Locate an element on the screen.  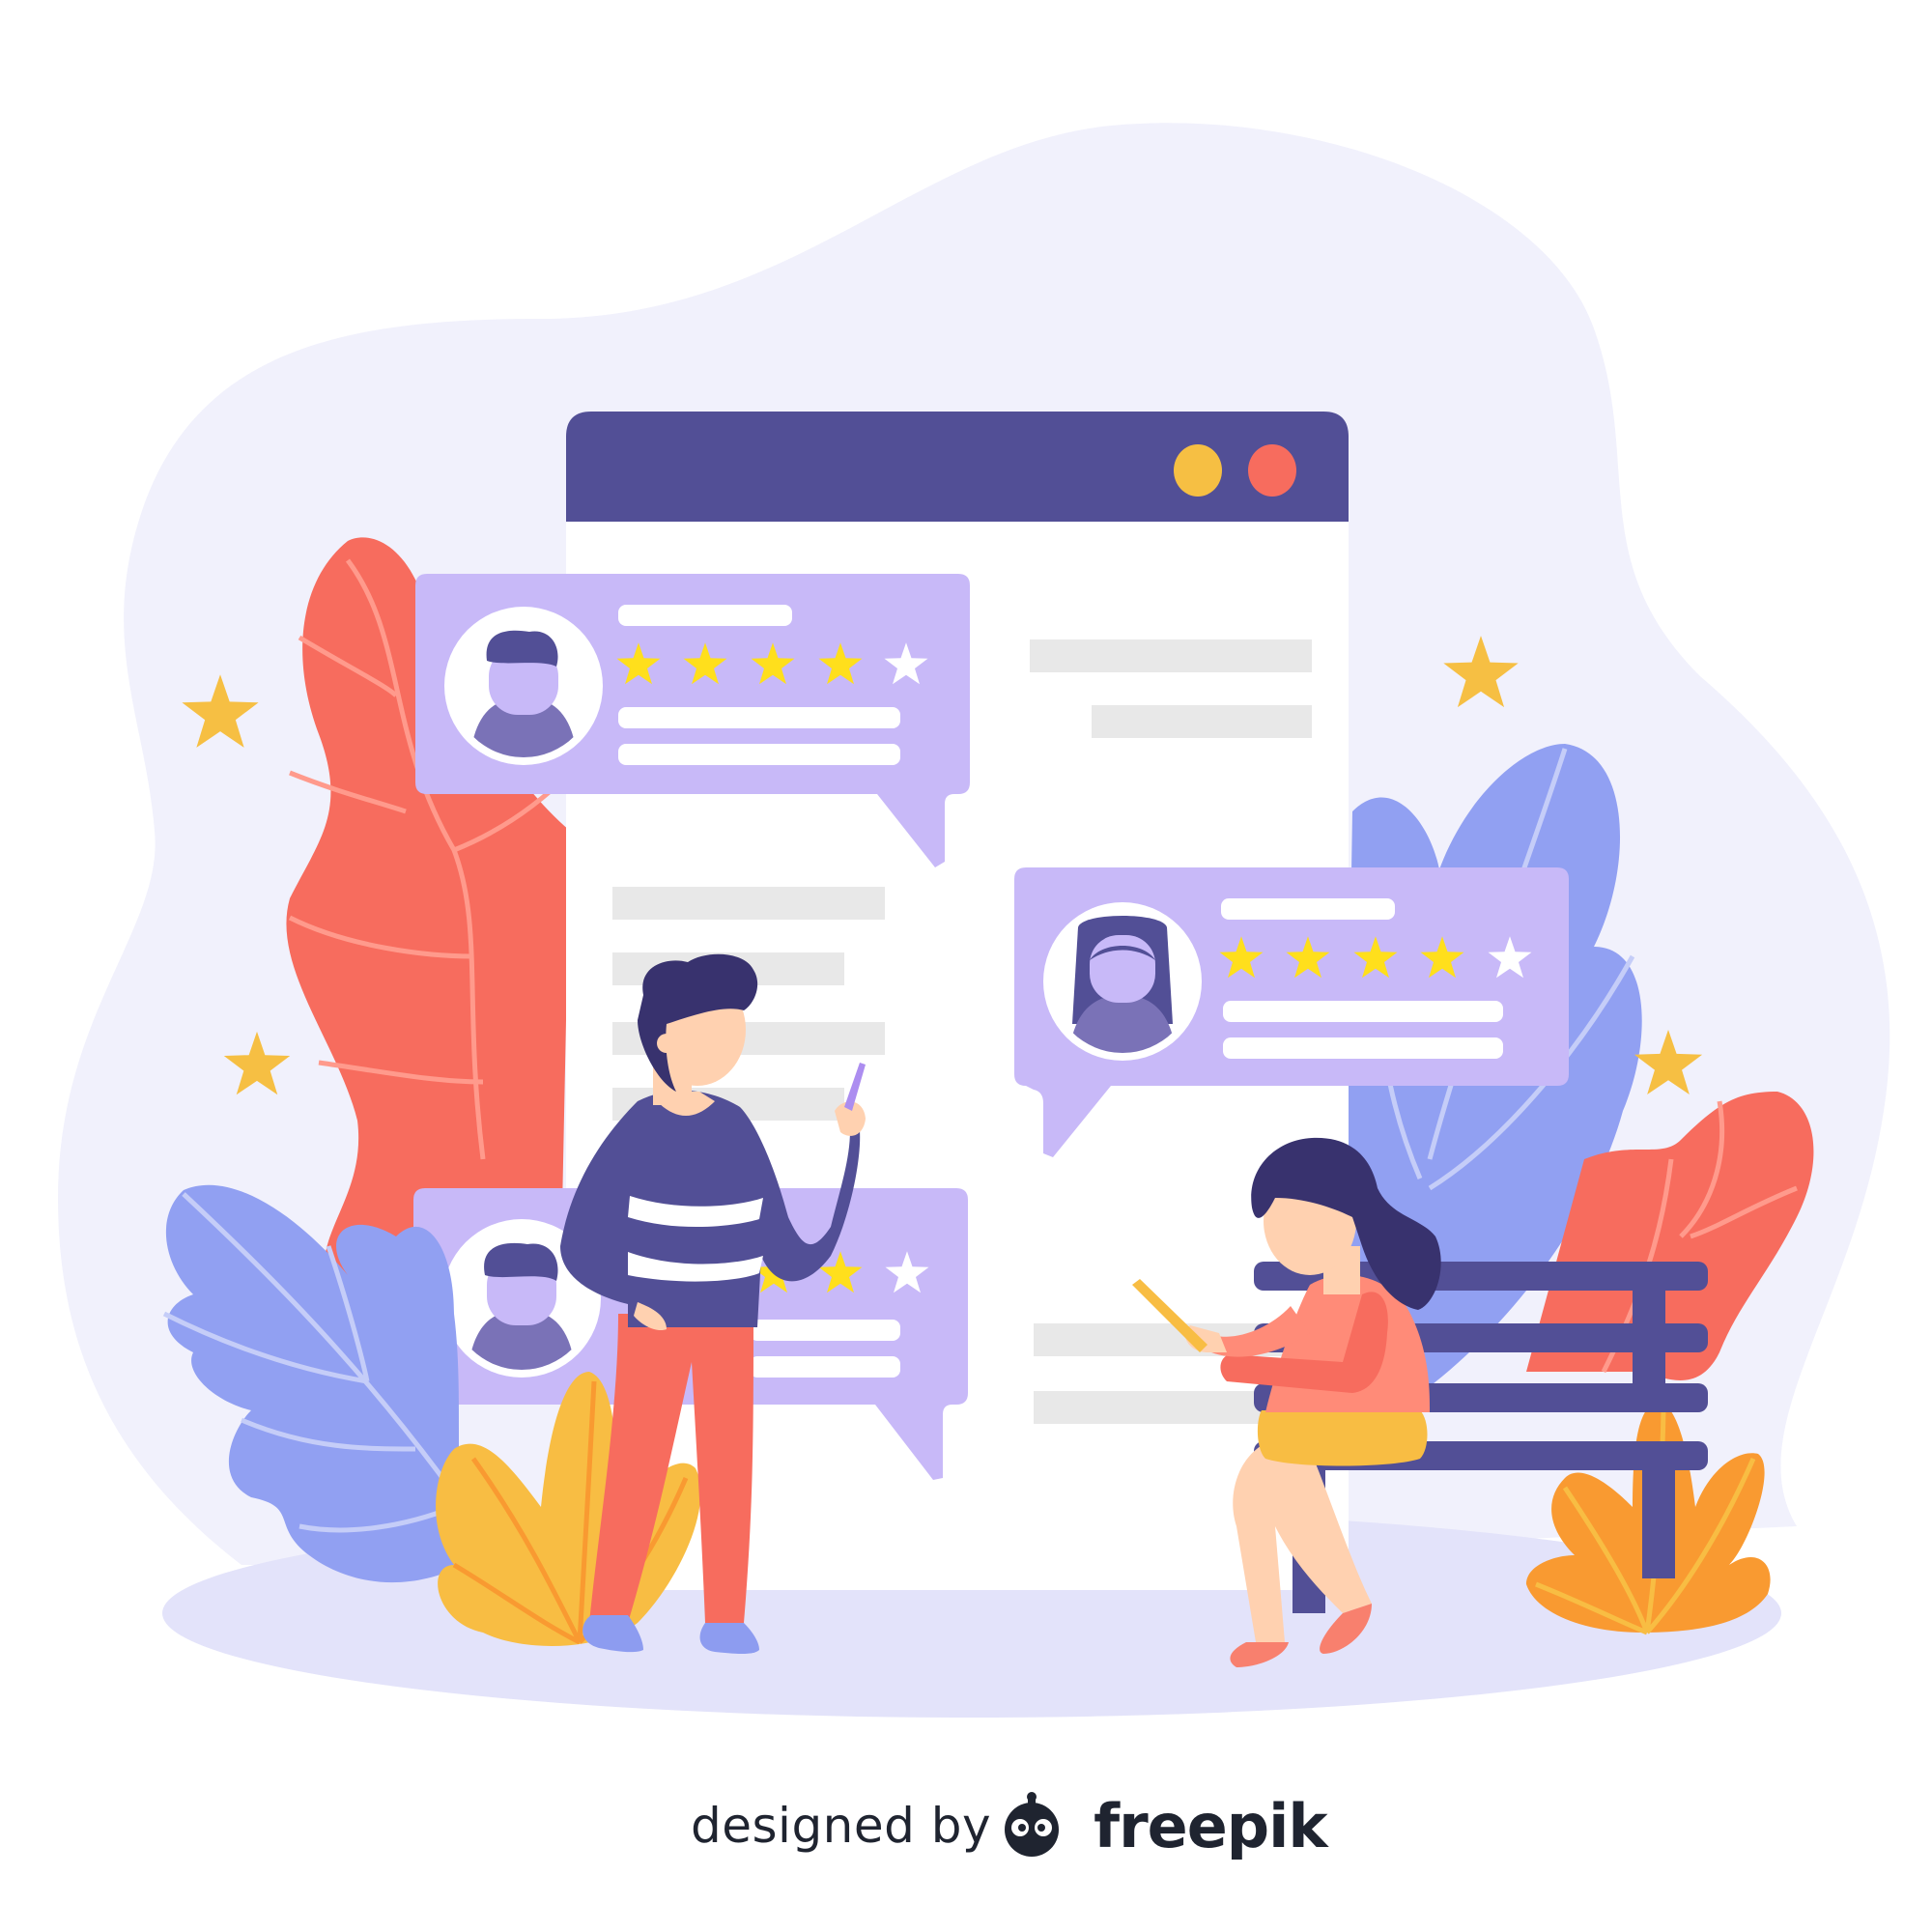
credit-brand: freepik is located at coordinates (1211, 1826).